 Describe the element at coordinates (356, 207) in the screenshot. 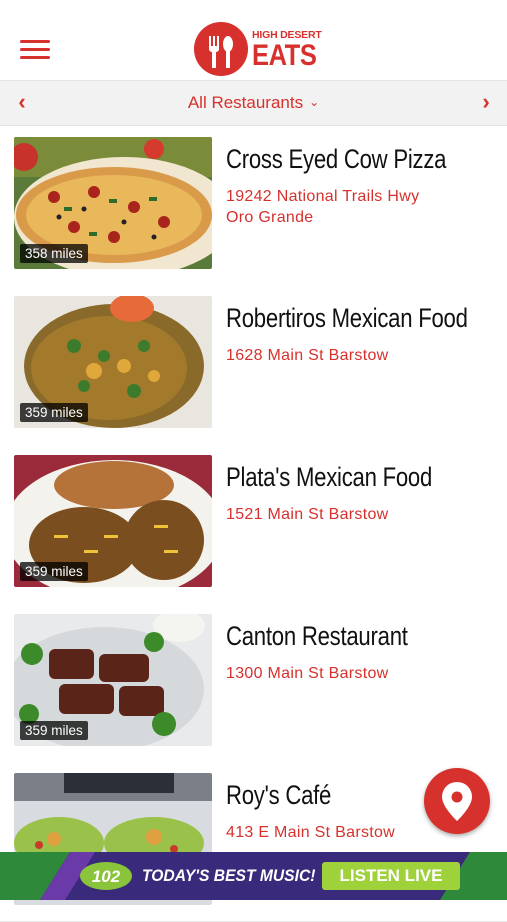

I see `restaurant-address: 19242 National Trails Hwy Oro Grande` at that location.